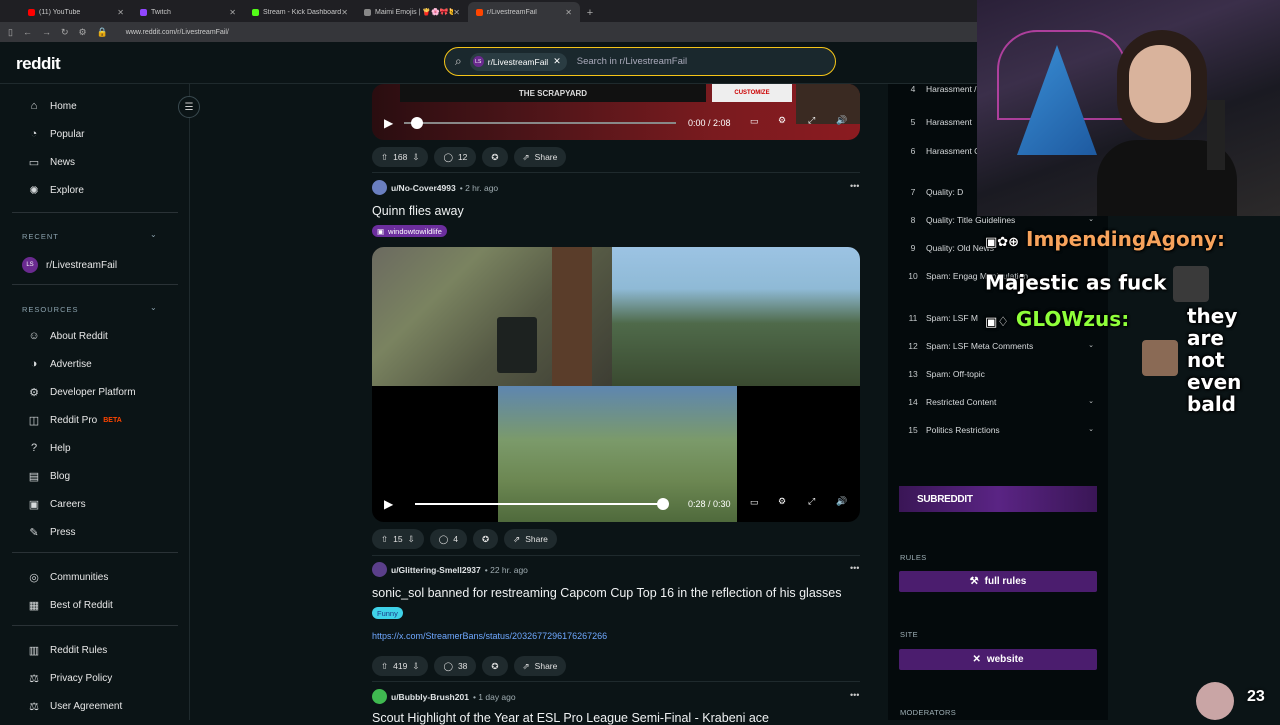  Describe the element at coordinates (74, 420) in the screenshot. I see `sidebar-item-reddit-pro: ◫ Reddit Pro BETA` at that location.